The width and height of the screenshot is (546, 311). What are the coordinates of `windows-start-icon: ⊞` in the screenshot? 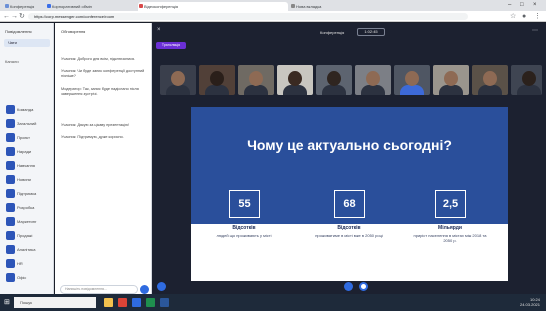 It's located at (7, 302).